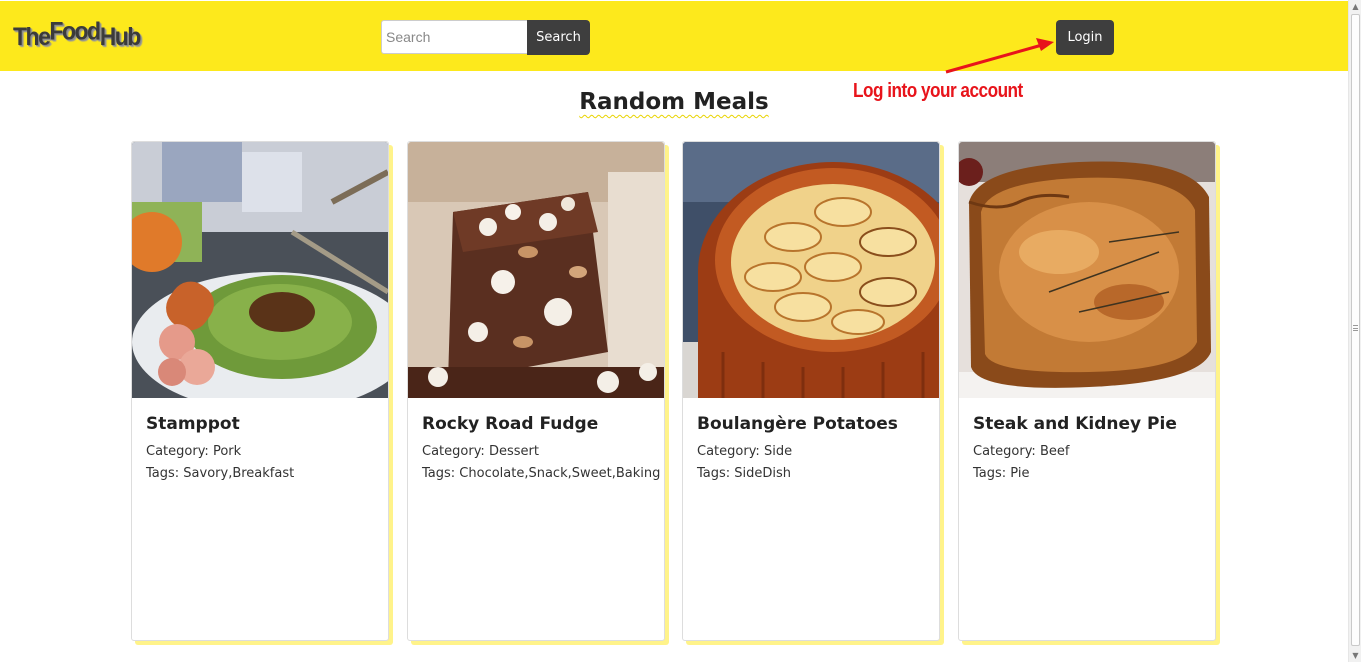  What do you see at coordinates (77, 34) in the screenshot?
I see `site-logo: TheFoodHub` at bounding box center [77, 34].